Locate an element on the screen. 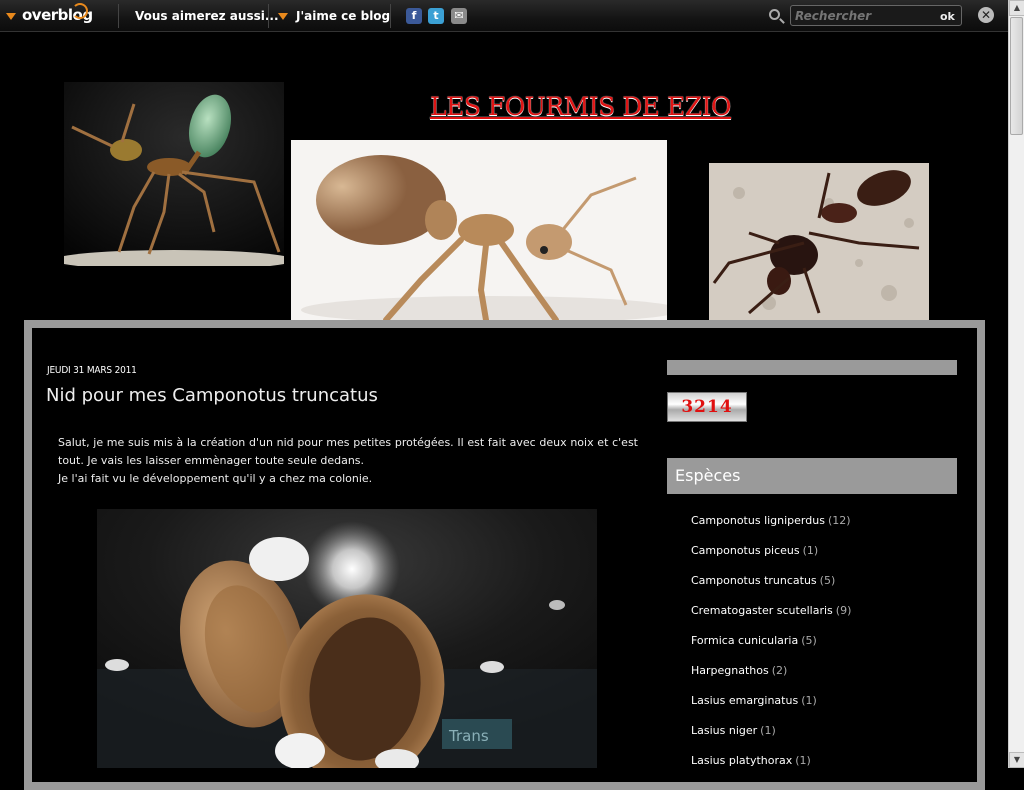  category-count: (12) is located at coordinates (839, 520).